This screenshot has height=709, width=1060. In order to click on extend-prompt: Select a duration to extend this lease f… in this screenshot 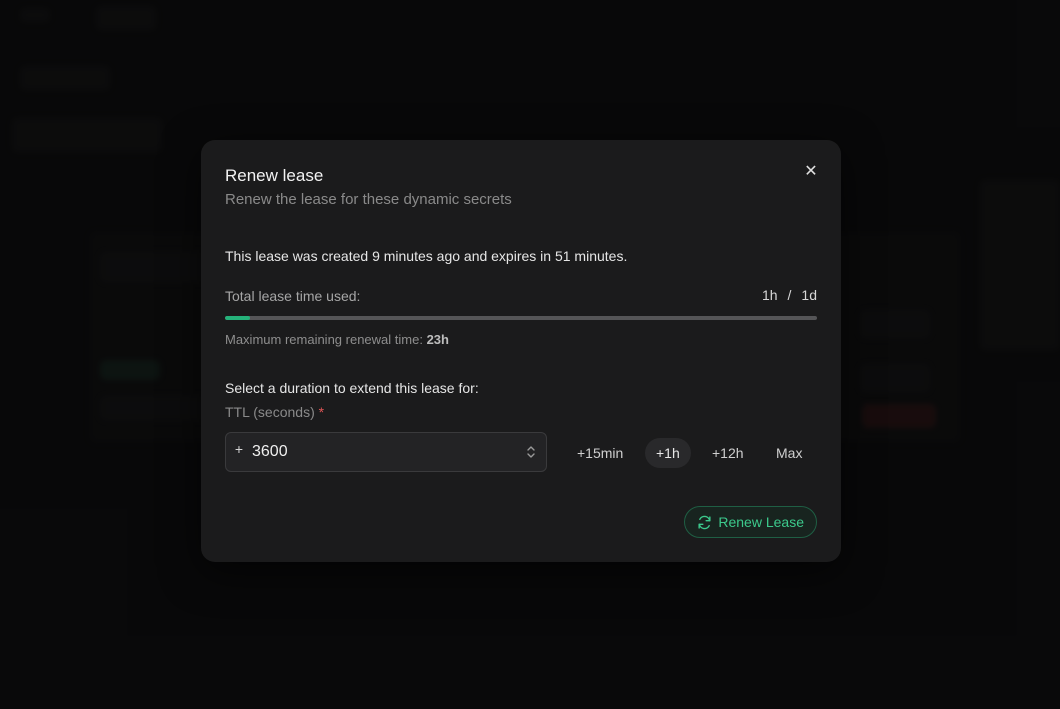, I will do `click(352, 388)`.